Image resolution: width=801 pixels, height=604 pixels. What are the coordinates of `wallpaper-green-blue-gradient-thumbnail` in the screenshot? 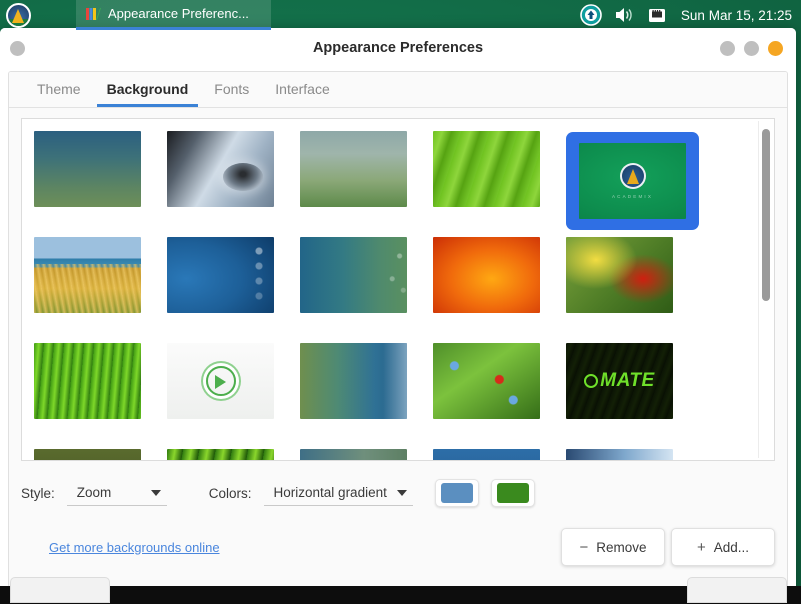 It's located at (353, 381).